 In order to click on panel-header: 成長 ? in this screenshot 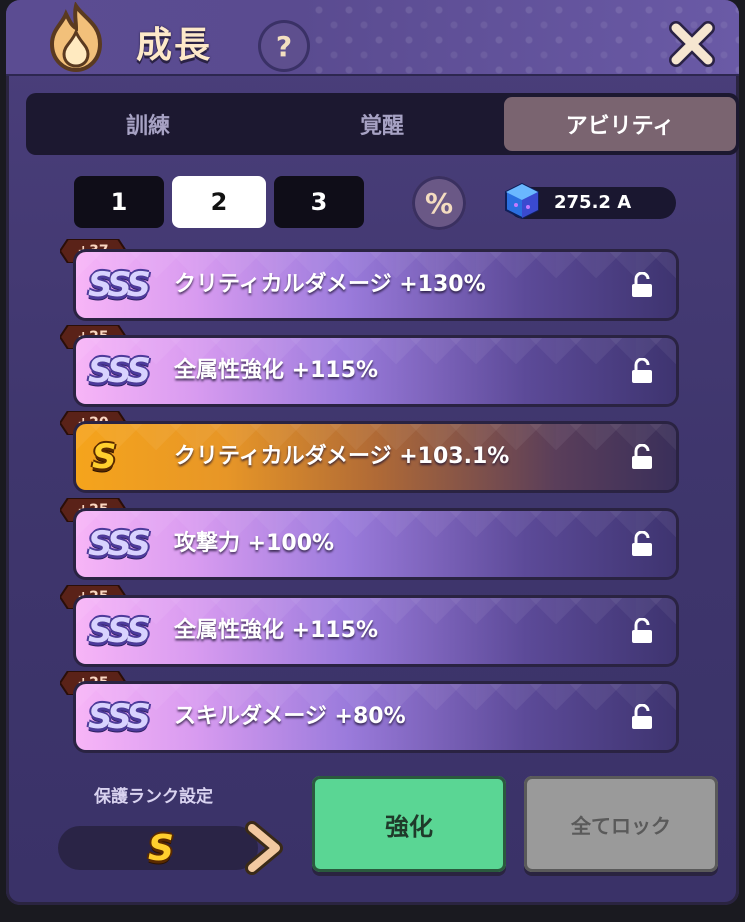, I will do `click(372, 38)`.